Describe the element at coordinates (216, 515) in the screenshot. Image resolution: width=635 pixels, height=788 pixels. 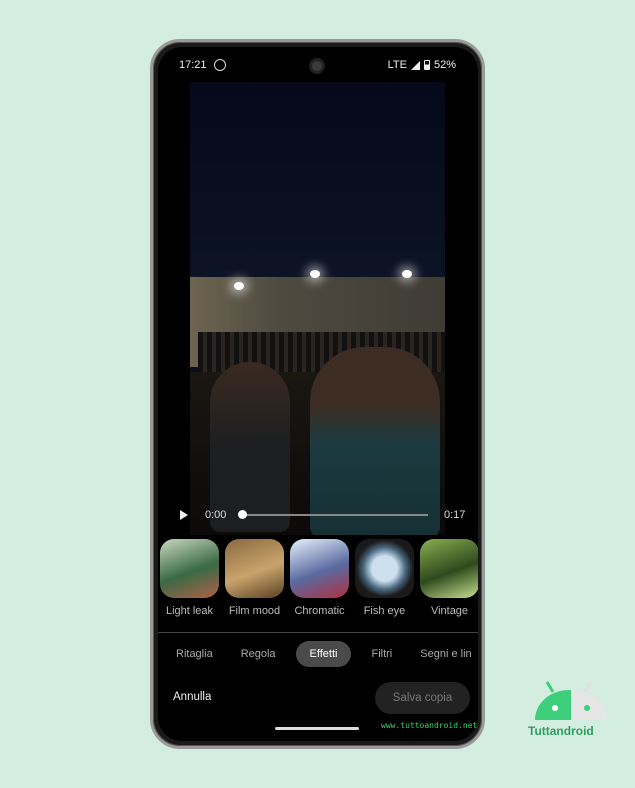
I see `current-time: 0:00` at that location.